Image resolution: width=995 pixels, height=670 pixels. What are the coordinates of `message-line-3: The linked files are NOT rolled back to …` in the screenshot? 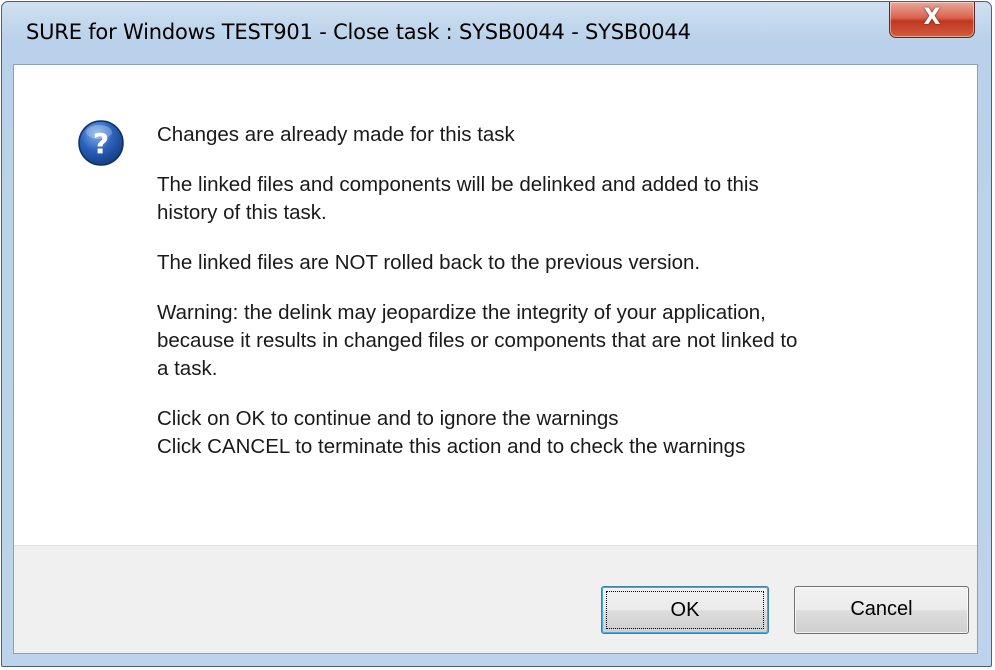 It's located at (429, 262).